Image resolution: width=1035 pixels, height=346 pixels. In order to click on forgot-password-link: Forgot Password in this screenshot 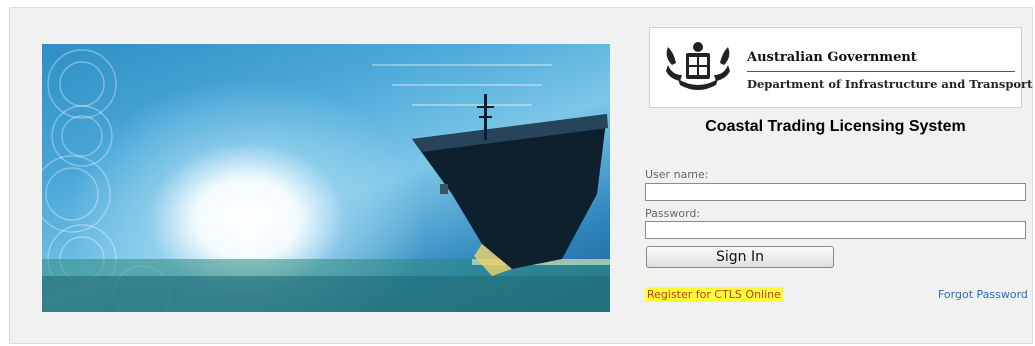, I will do `click(983, 294)`.